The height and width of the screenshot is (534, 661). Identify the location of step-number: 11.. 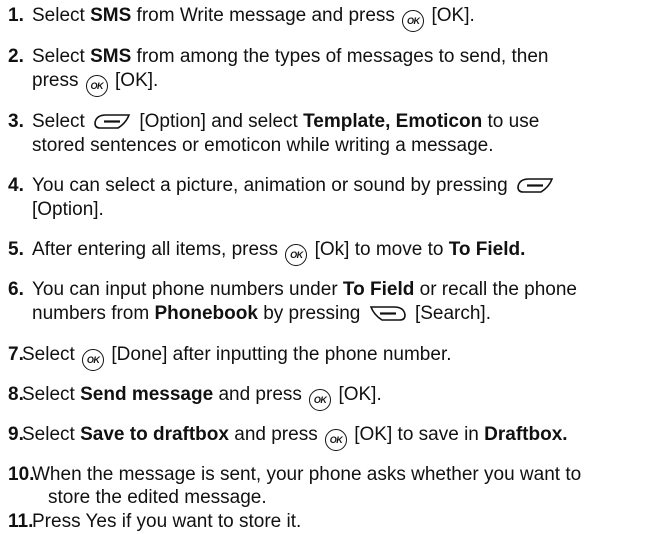
(21, 521).